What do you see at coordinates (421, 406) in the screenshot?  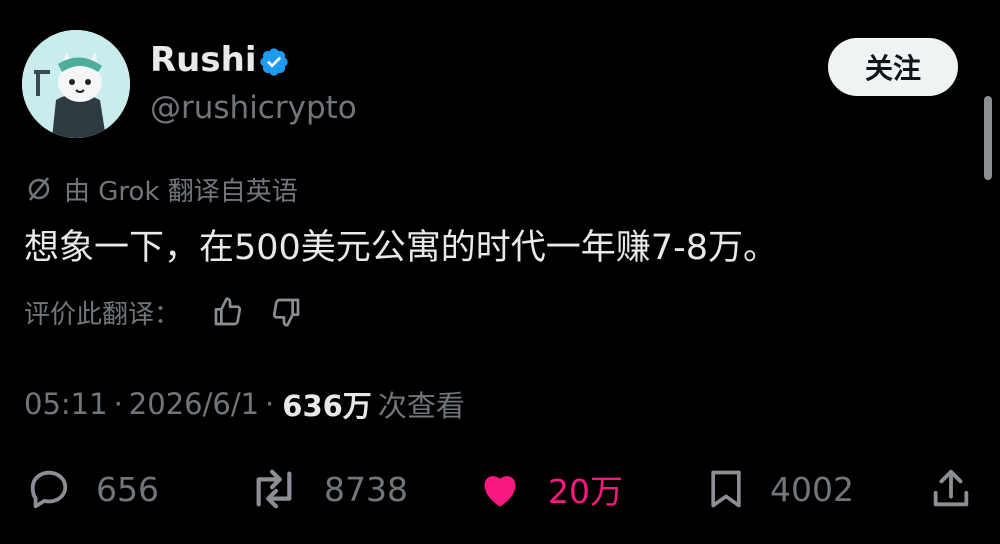 I see `views-label: 次查看` at bounding box center [421, 406].